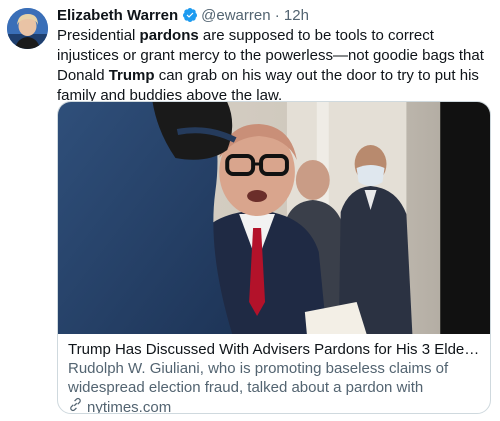 Image resolution: width=500 pixels, height=421 pixels. What do you see at coordinates (274, 405) in the screenshot?
I see `card-domain: nytimes.com` at bounding box center [274, 405].